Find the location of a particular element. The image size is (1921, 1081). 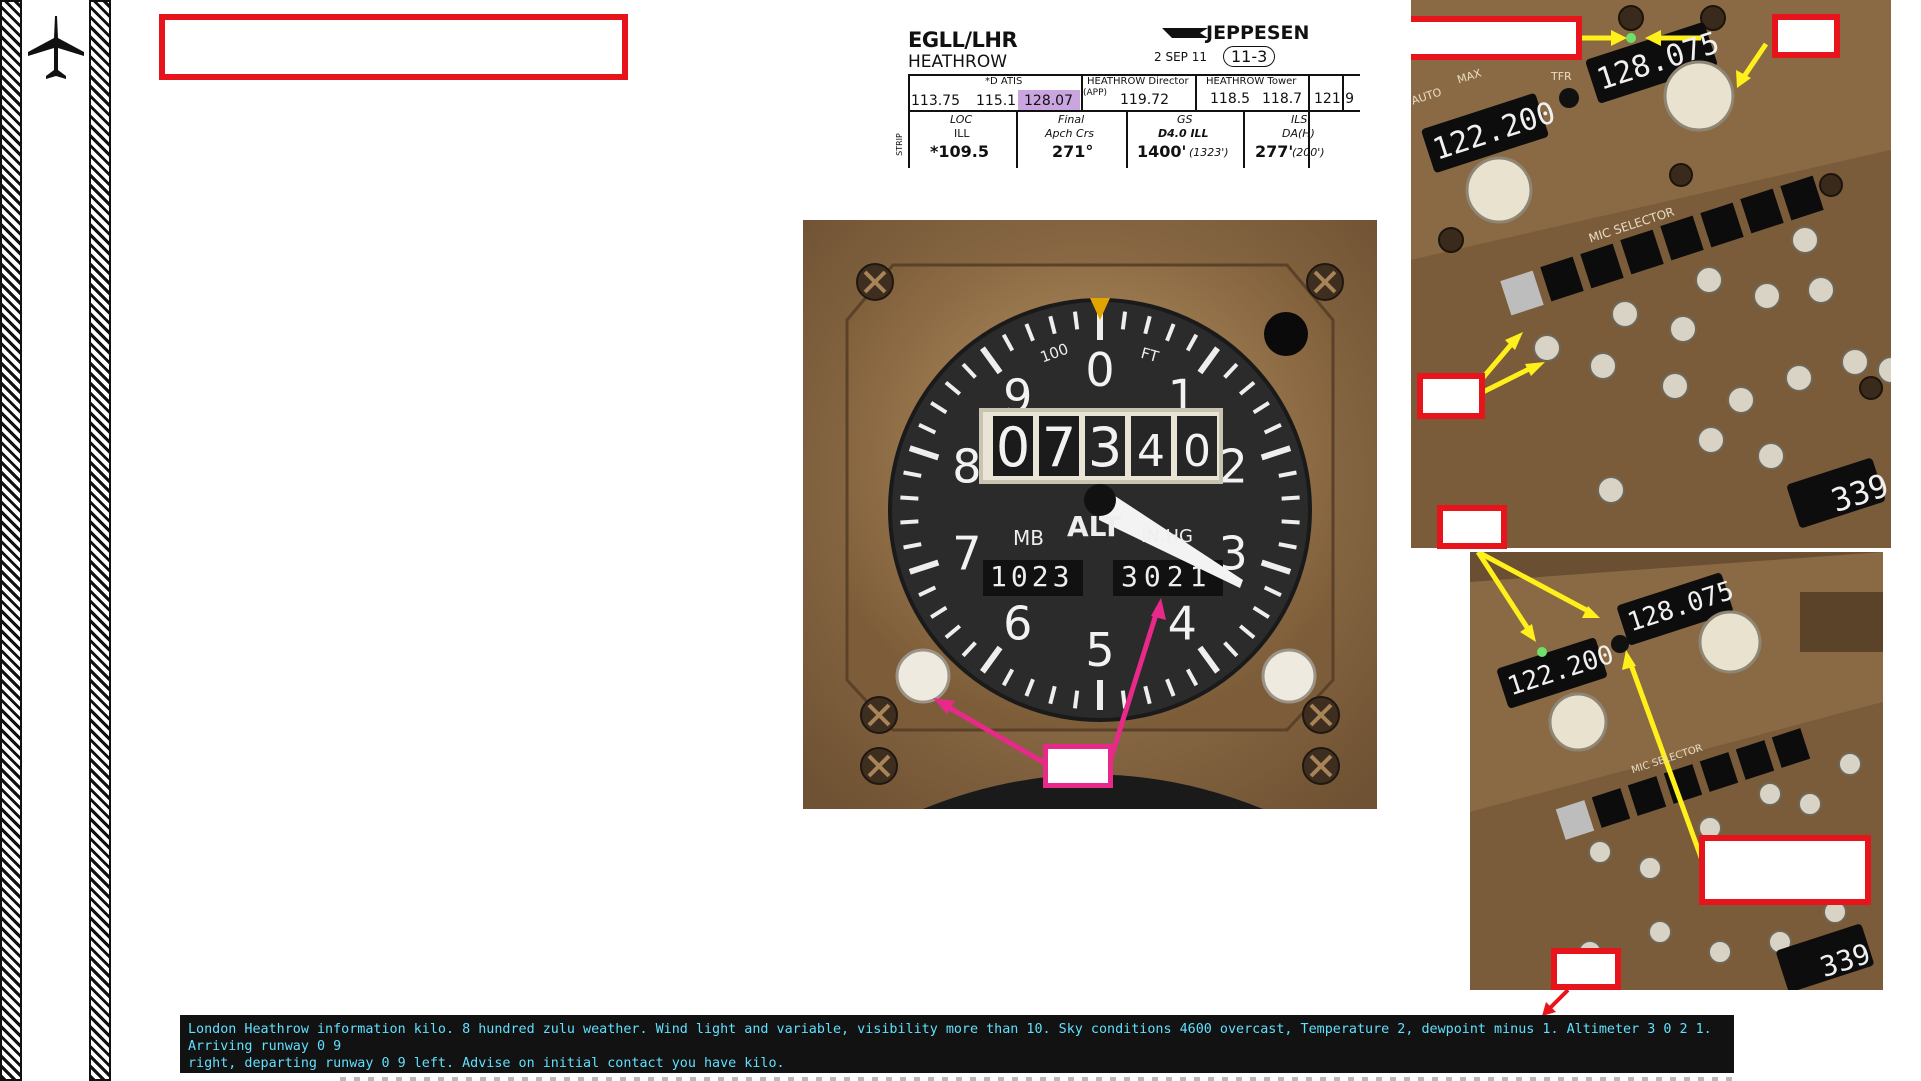

pink-callout-box is located at coordinates (1078, 766).